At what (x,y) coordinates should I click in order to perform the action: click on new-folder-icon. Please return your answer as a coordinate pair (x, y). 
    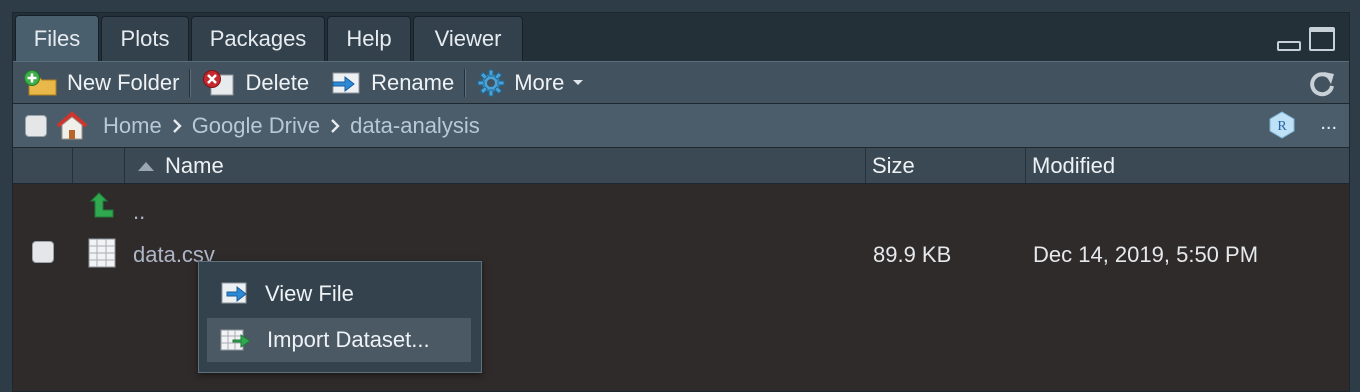
    Looking at the image, I should click on (40, 82).